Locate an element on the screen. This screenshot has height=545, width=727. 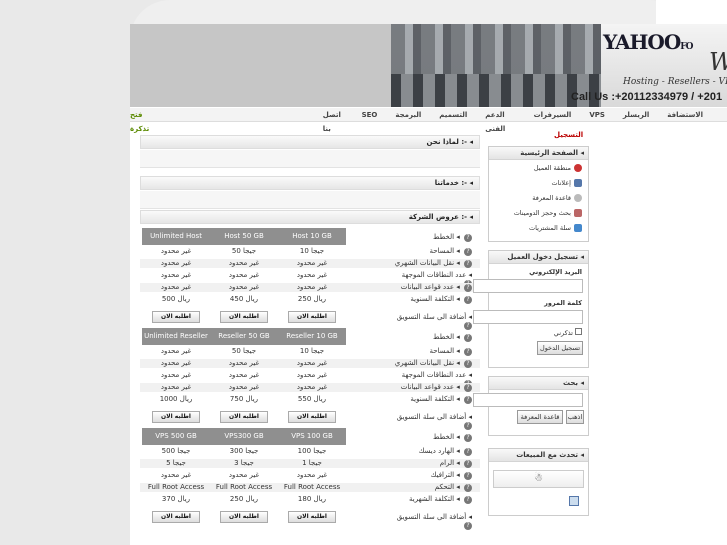
feature-text: التكلفة السنوية is located at coordinates (432, 299).